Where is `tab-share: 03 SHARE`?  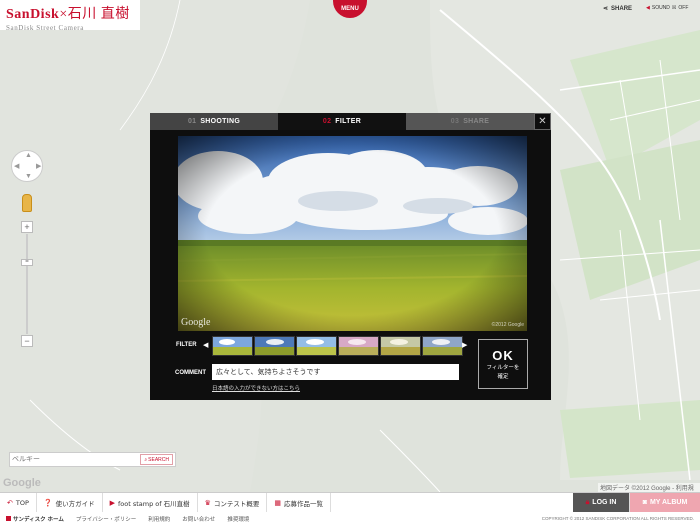 tab-share: 03 SHARE is located at coordinates (470, 121).